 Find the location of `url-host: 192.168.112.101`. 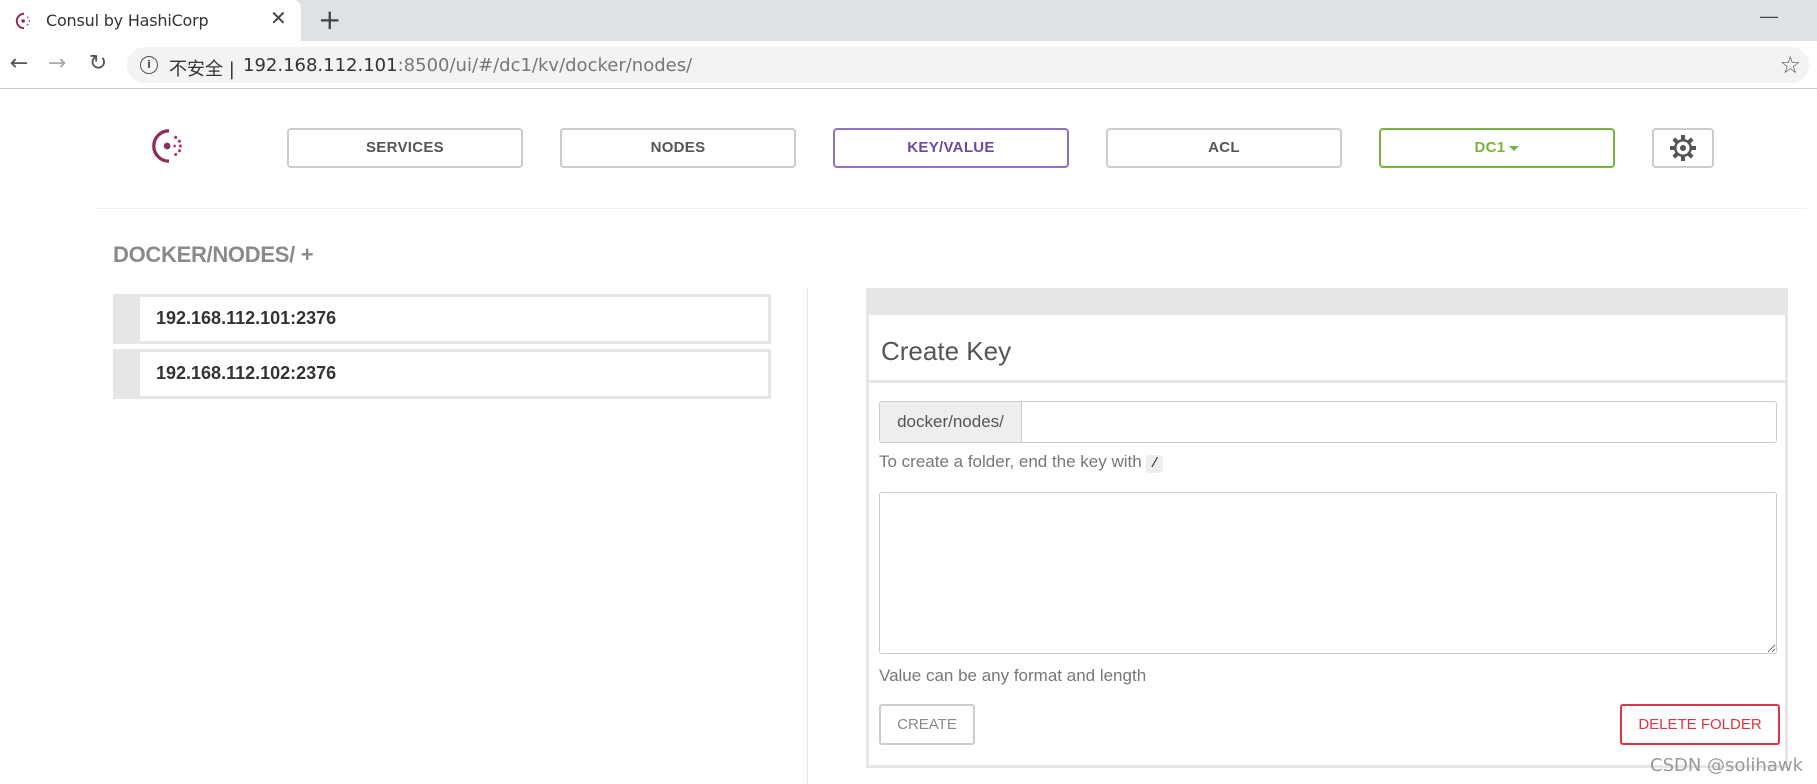

url-host: 192.168.112.101 is located at coordinates (320, 65).